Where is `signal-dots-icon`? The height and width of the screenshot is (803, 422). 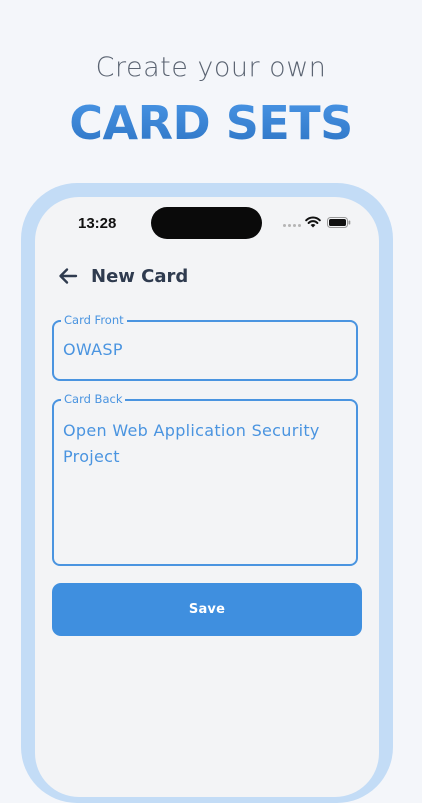 signal-dots-icon is located at coordinates (292, 226).